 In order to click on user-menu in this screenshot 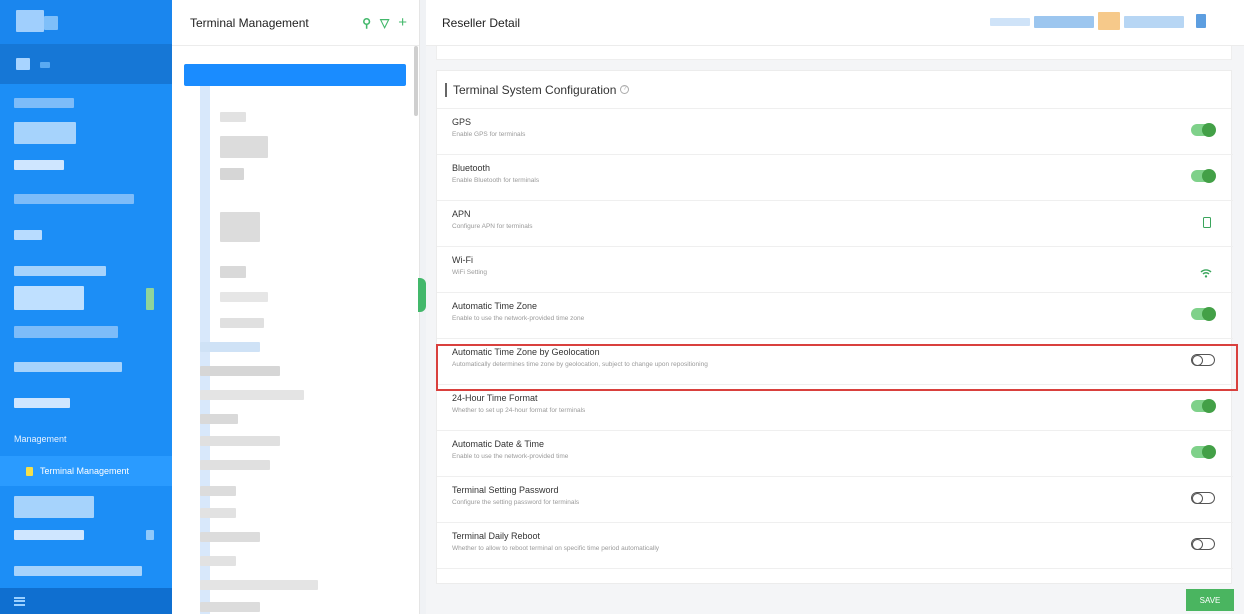, I will do `click(1110, 22)`.